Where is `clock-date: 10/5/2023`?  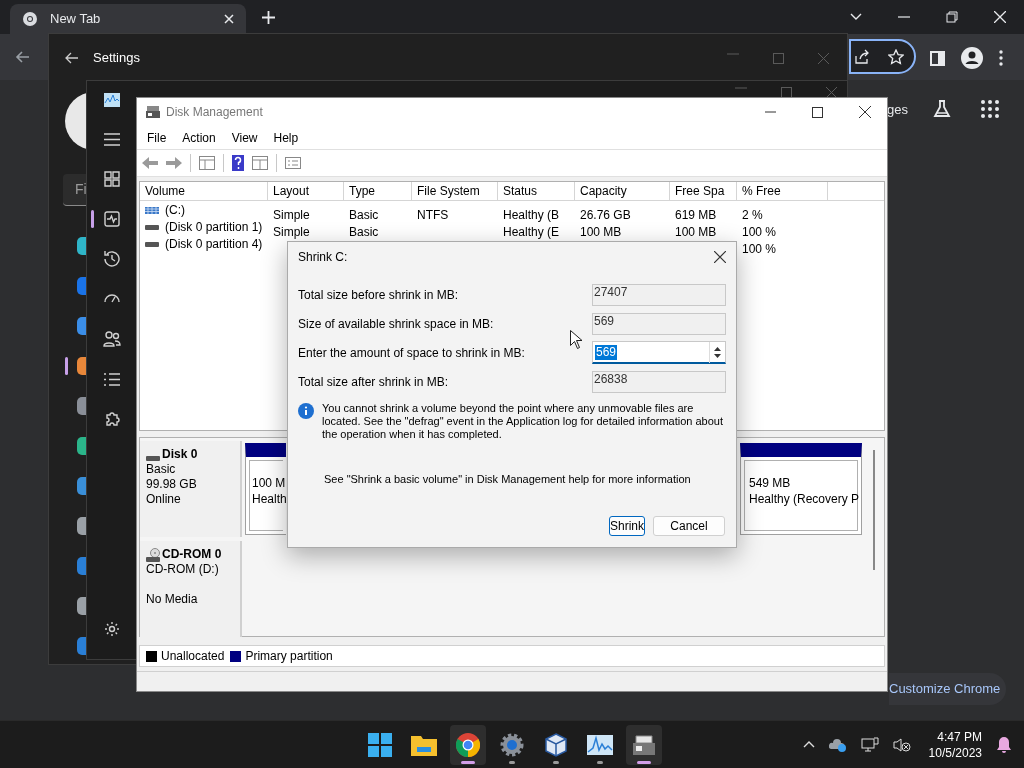
clock-date: 10/5/2023 is located at coordinates (955, 752).